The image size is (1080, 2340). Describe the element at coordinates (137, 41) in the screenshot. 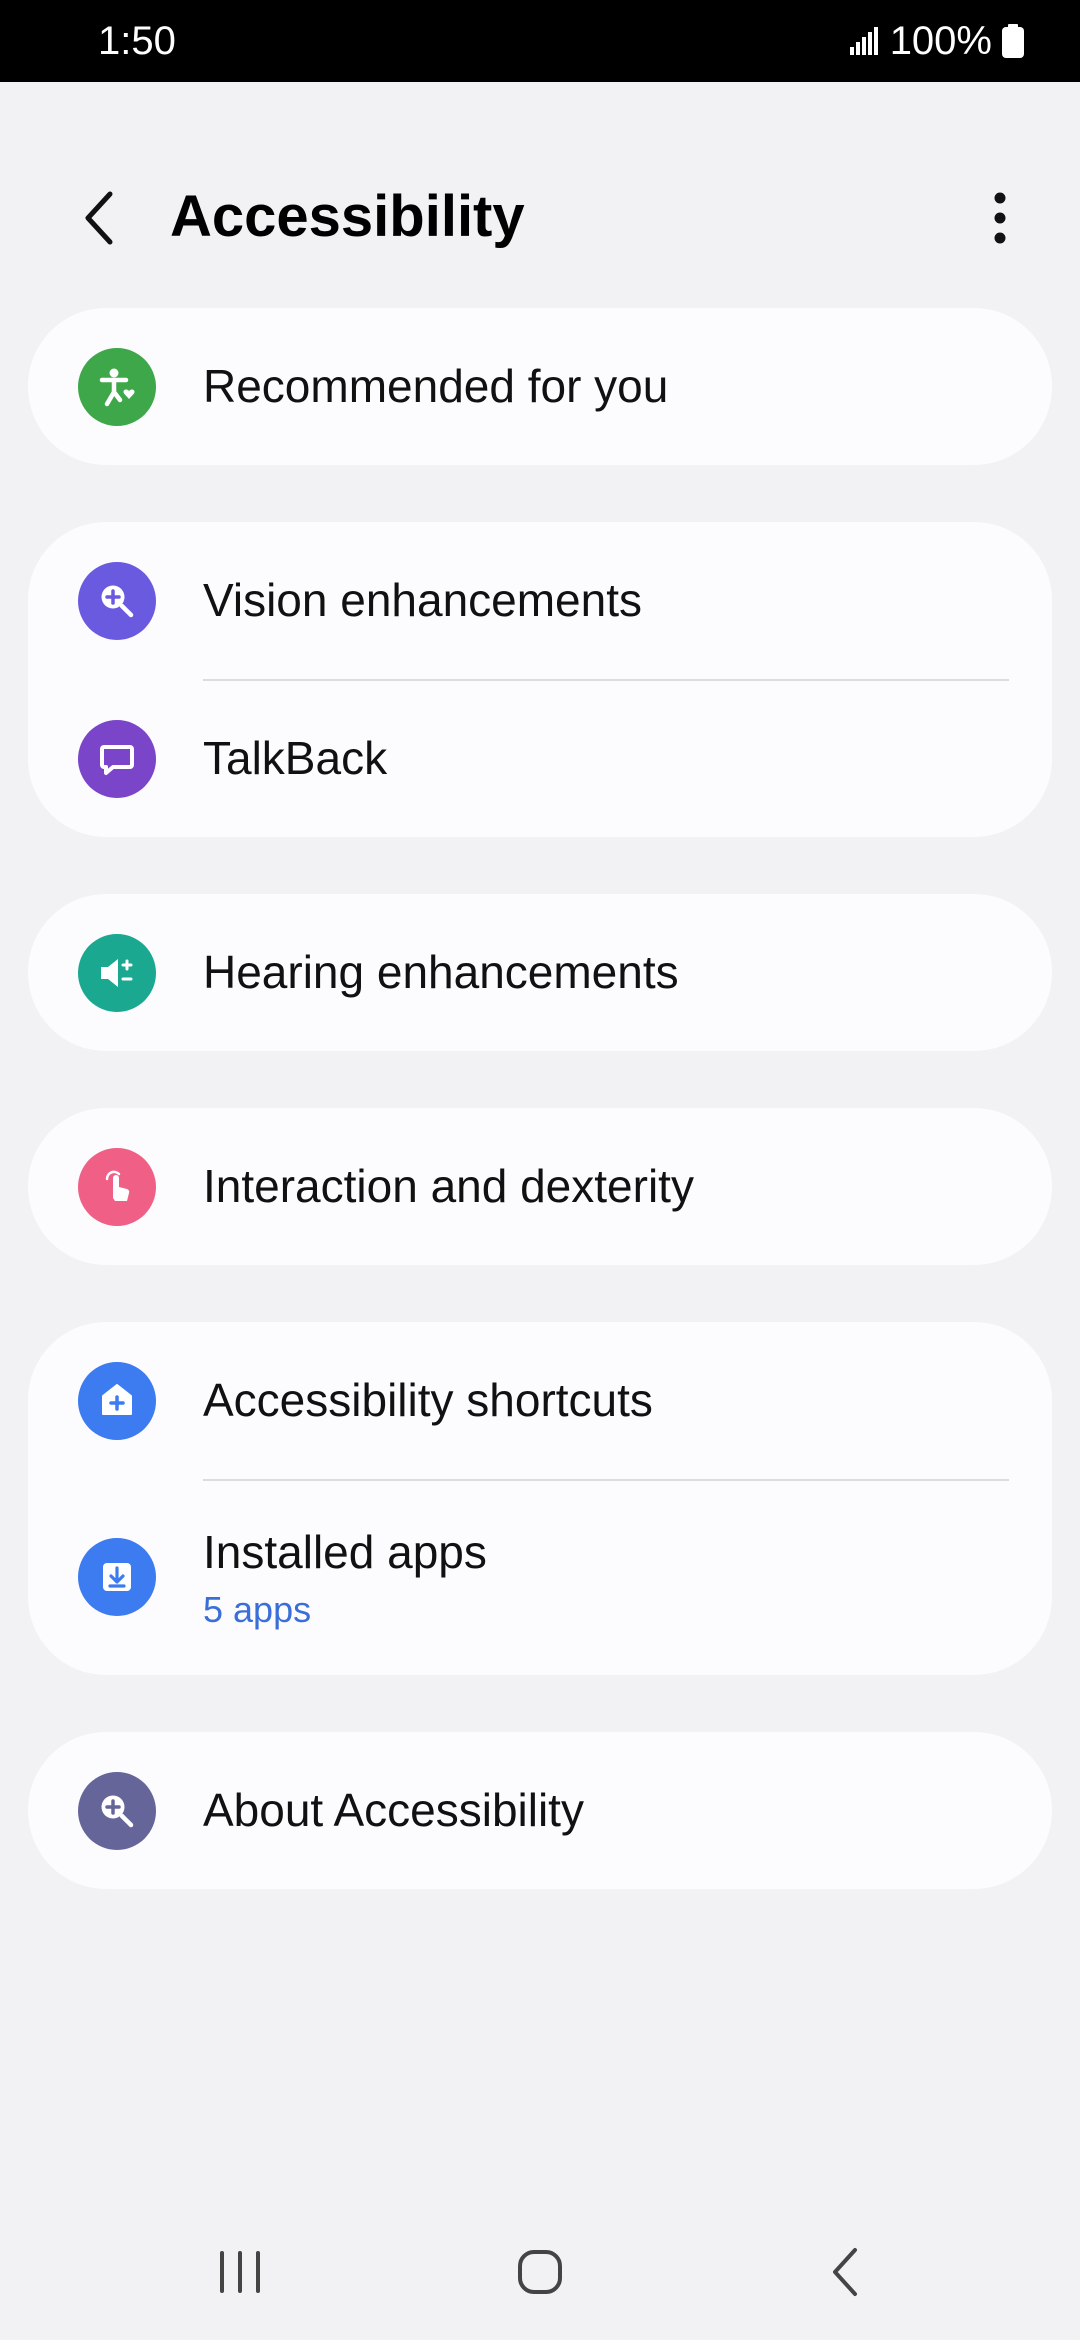

I see `status-time: 1:50` at that location.